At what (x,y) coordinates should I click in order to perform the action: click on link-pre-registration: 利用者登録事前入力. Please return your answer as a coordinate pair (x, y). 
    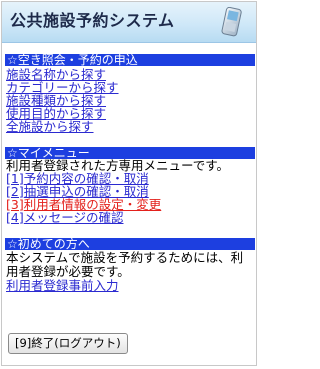
    Looking at the image, I should click on (62, 286).